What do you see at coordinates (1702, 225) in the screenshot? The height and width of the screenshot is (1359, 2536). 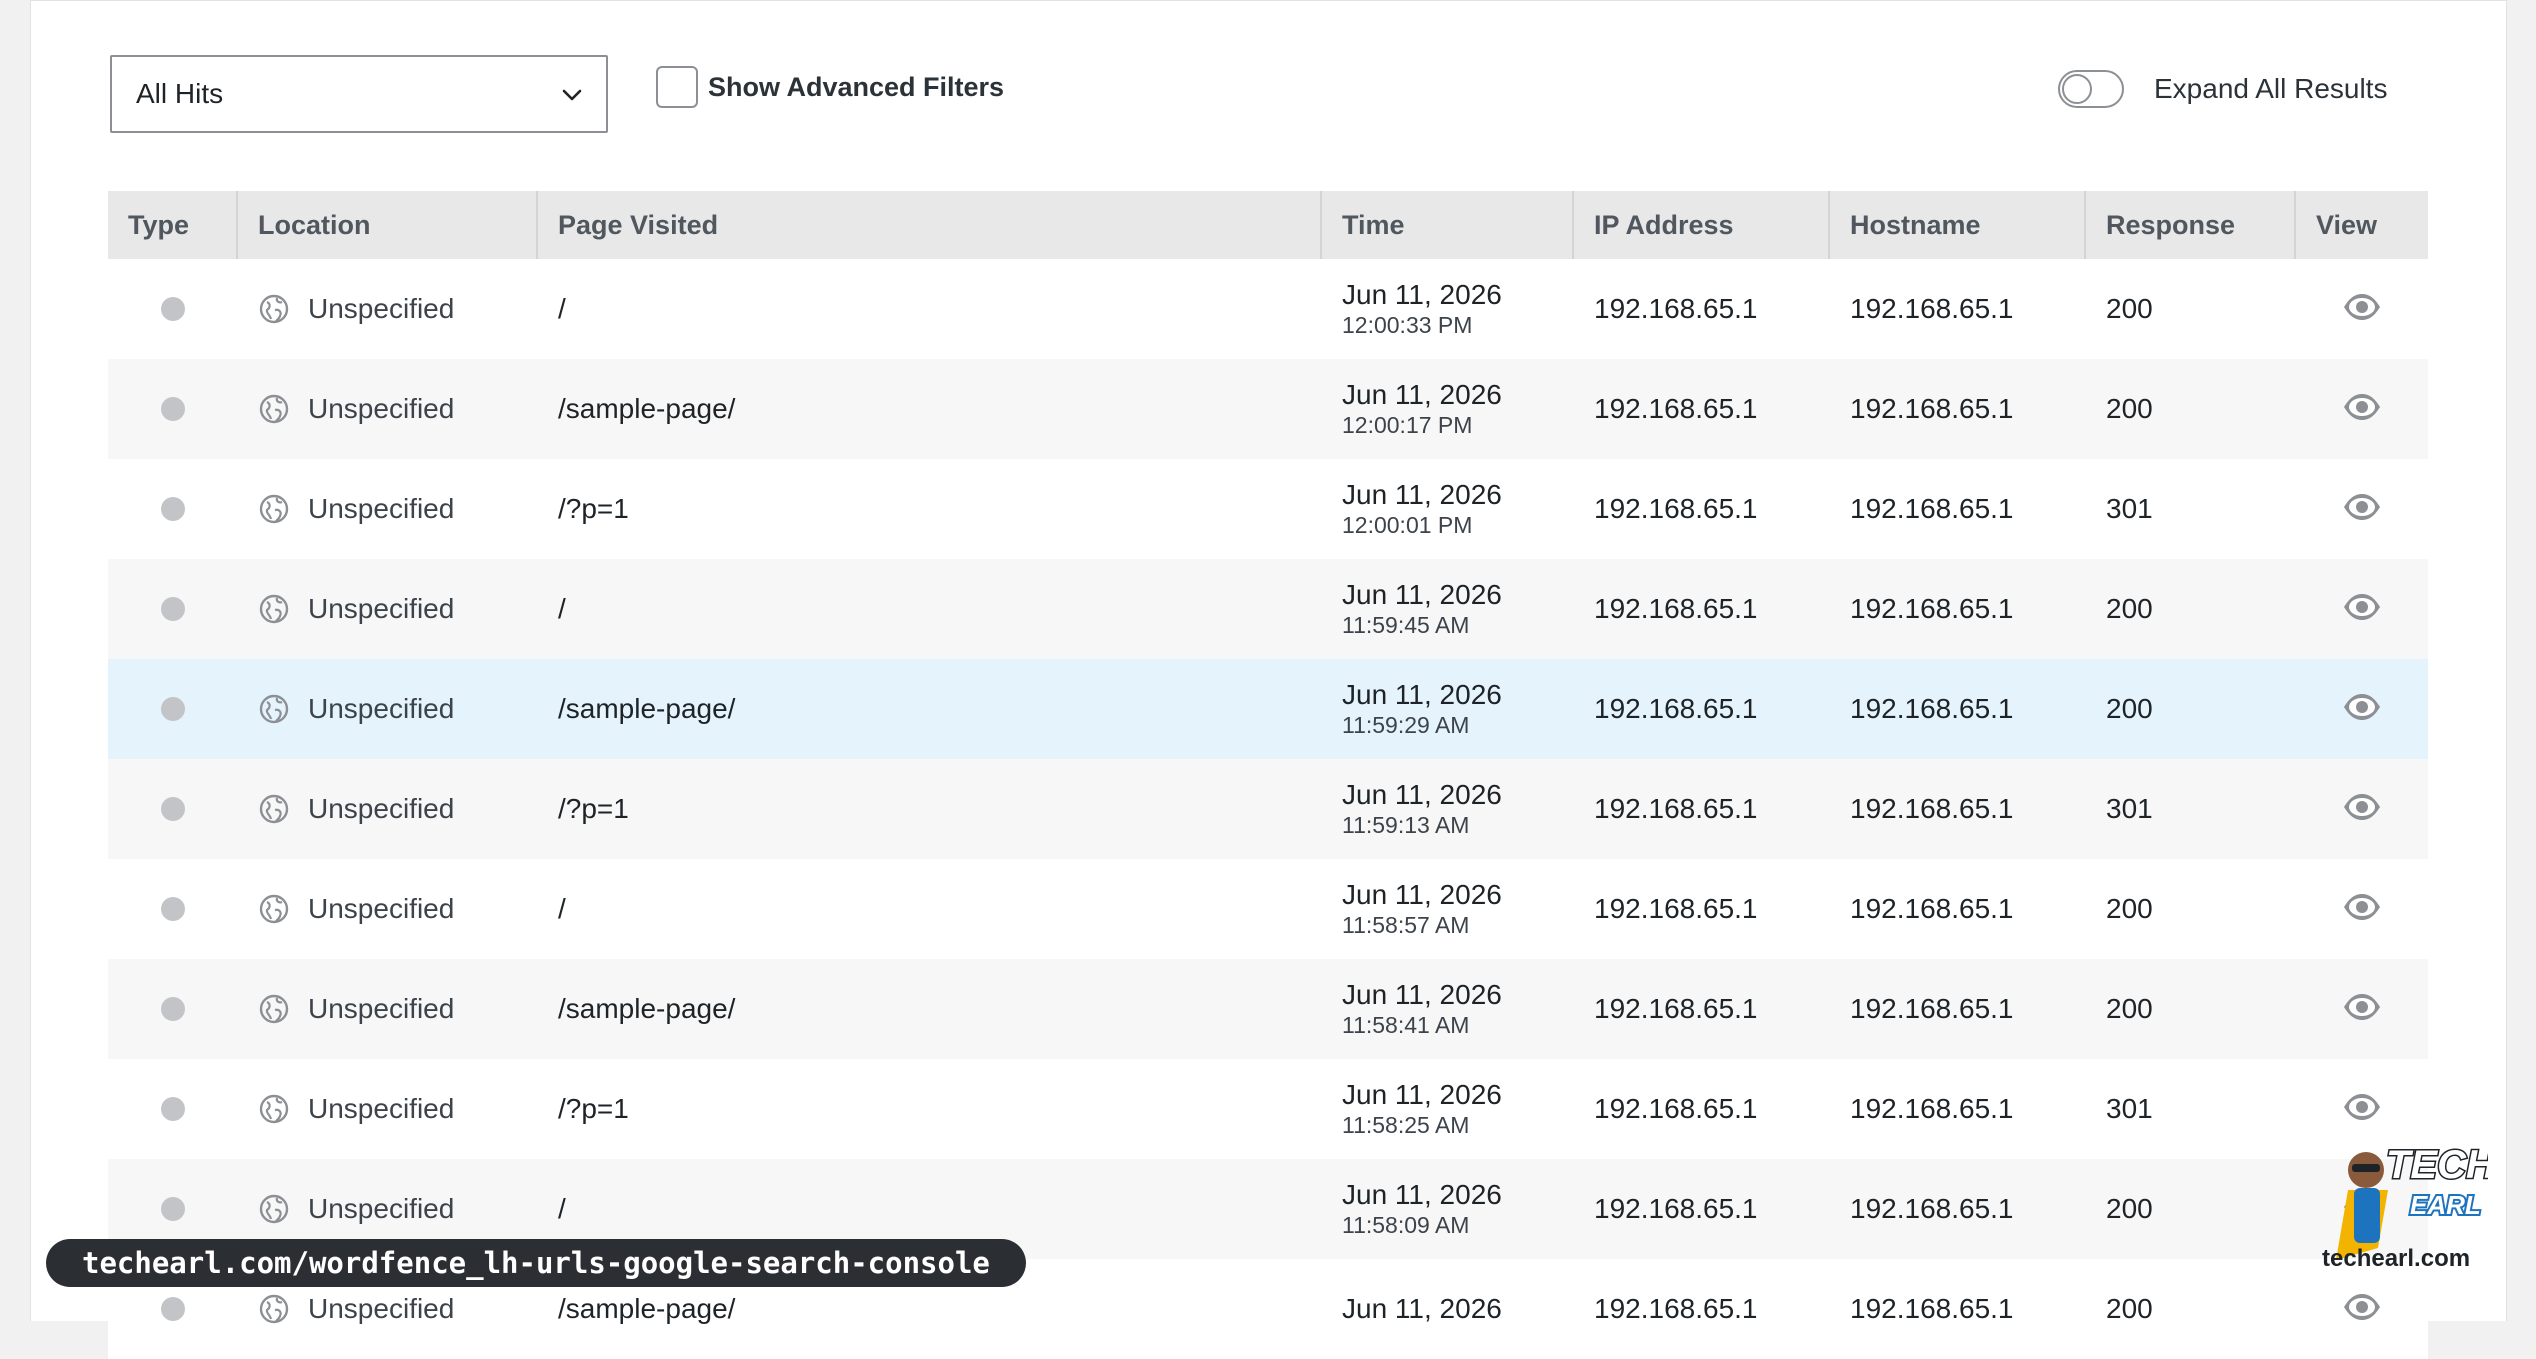 I see `header-ip-address: IP Address` at bounding box center [1702, 225].